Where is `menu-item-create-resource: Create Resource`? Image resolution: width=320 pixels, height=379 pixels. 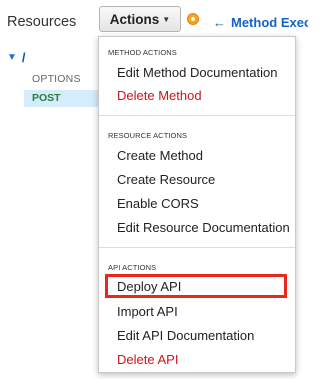 menu-item-create-resource: Create Resource is located at coordinates (202, 179).